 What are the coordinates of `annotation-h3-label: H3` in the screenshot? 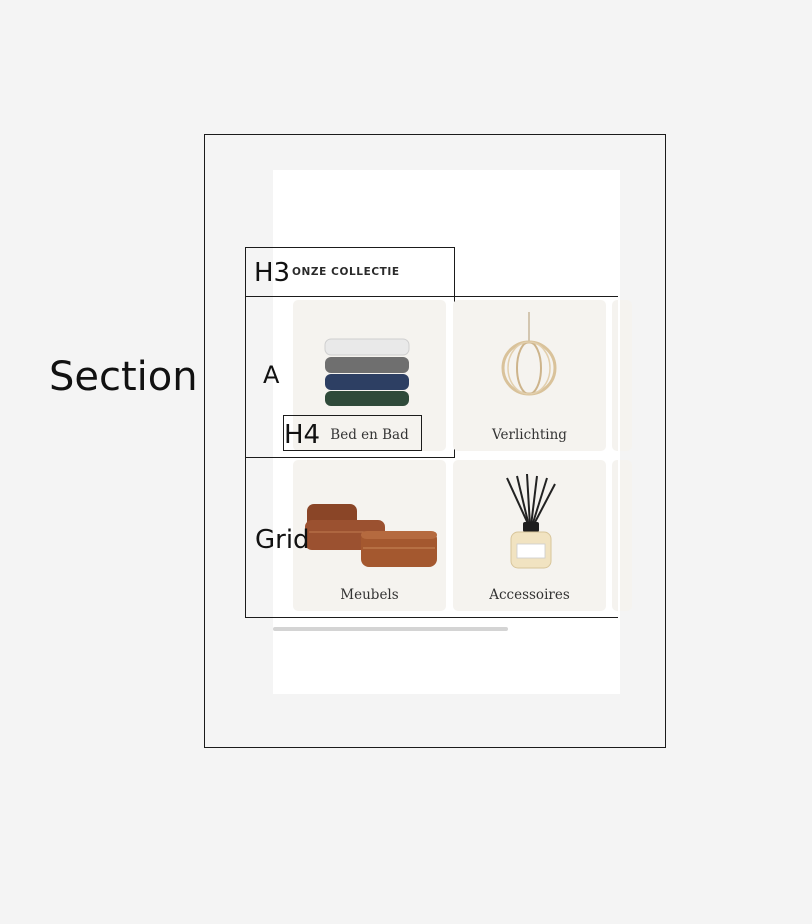 It's located at (272, 273).